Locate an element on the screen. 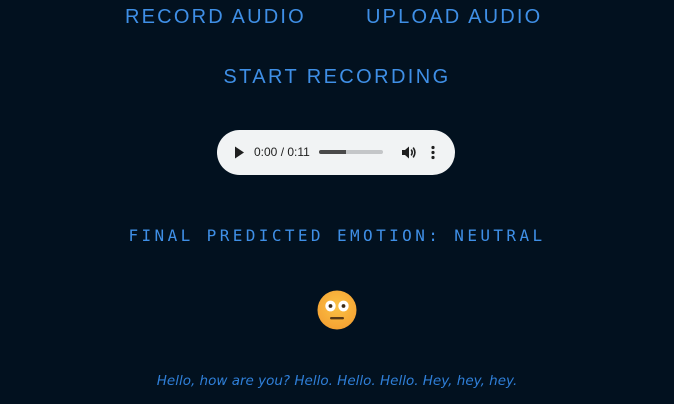  volume-icon is located at coordinates (409, 152).